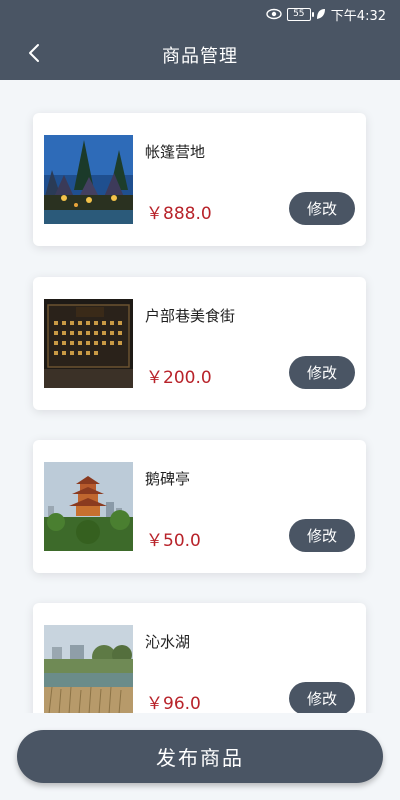  I want to click on product-name: 帐篷营地, so click(175, 152).